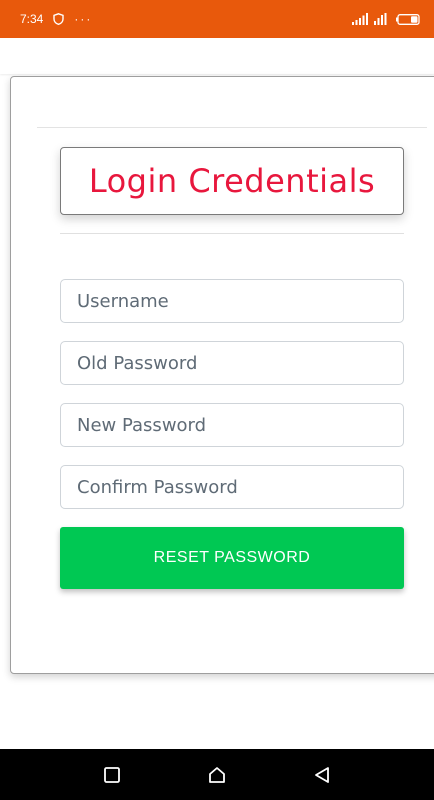 This screenshot has width=434, height=800. Describe the element at coordinates (232, 558) in the screenshot. I see `reset-password-button: RESET PASSWORD` at that location.